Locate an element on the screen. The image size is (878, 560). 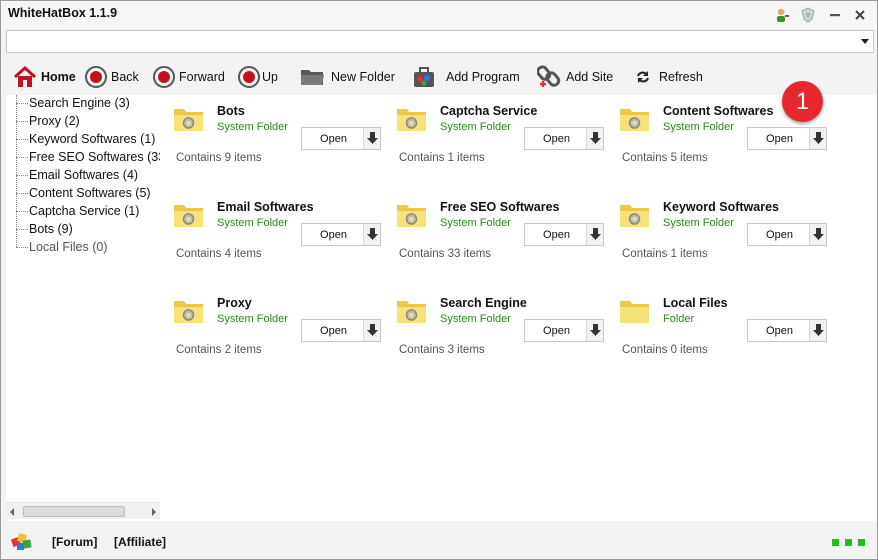
folder-name: Keyword Softwares is located at coordinates (721, 207).